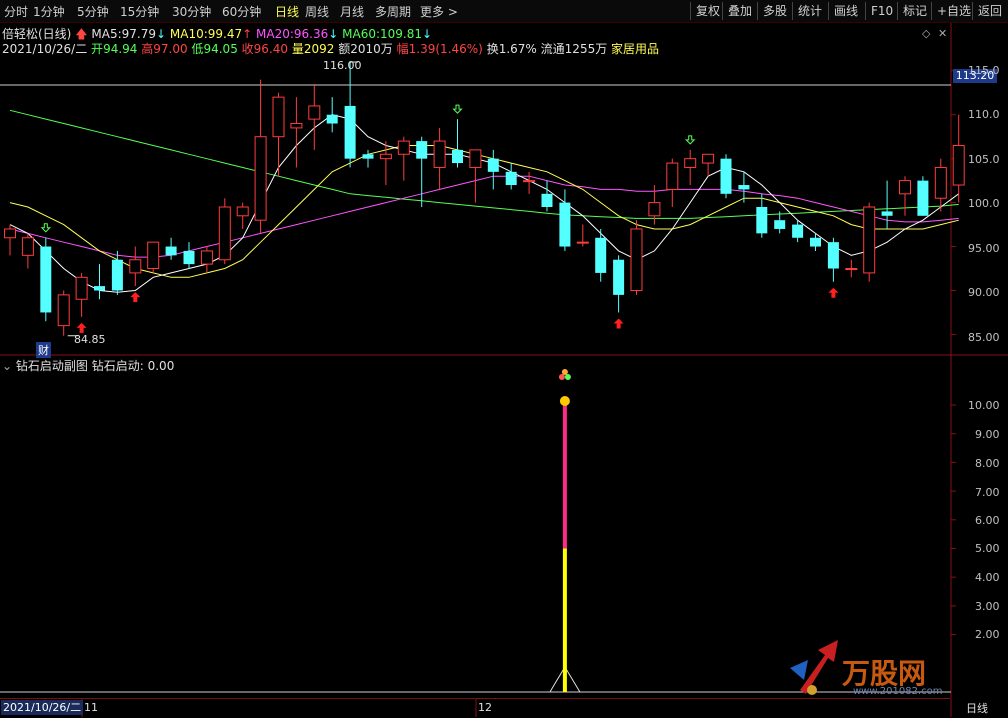 The width and height of the screenshot is (1008, 718). I want to click on watermark-coin-icon, so click(812, 690).